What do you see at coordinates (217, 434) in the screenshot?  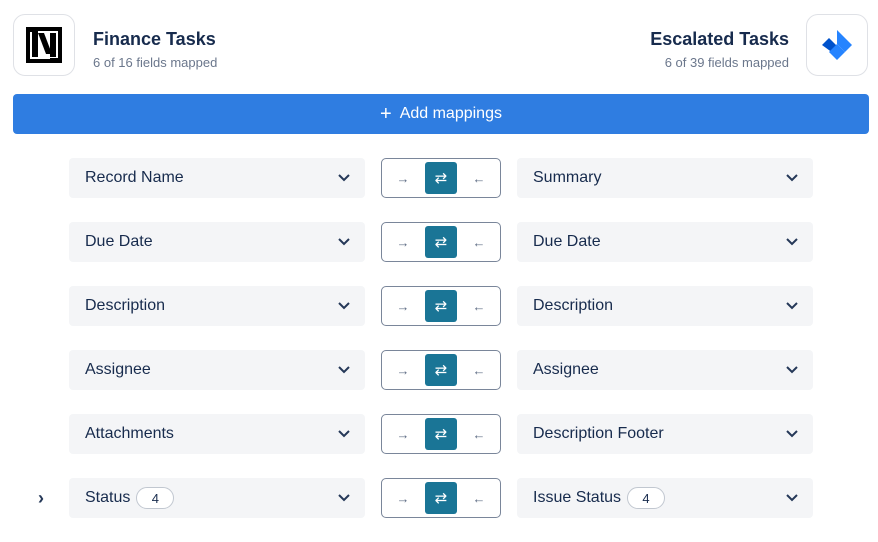 I see `source-field-select: Attachments` at bounding box center [217, 434].